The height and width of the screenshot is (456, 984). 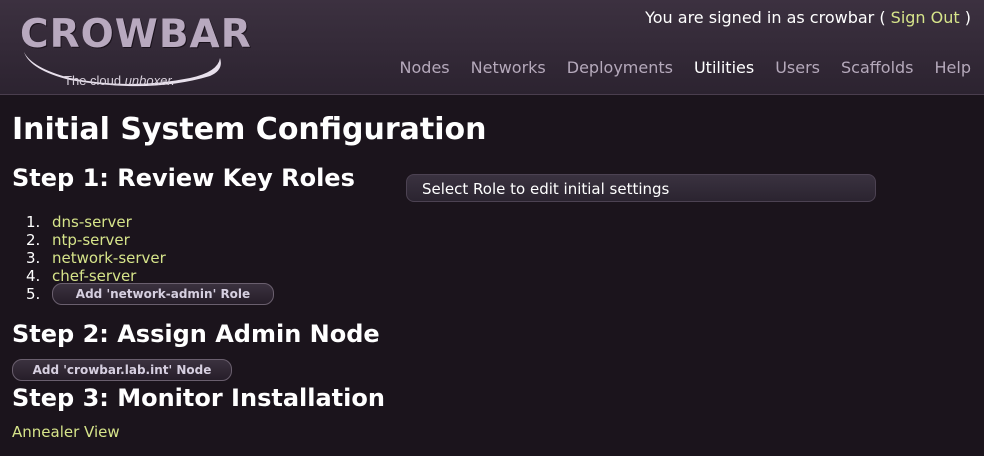 I want to click on logo-tagline: The cloud unboxer., so click(x=119, y=80).